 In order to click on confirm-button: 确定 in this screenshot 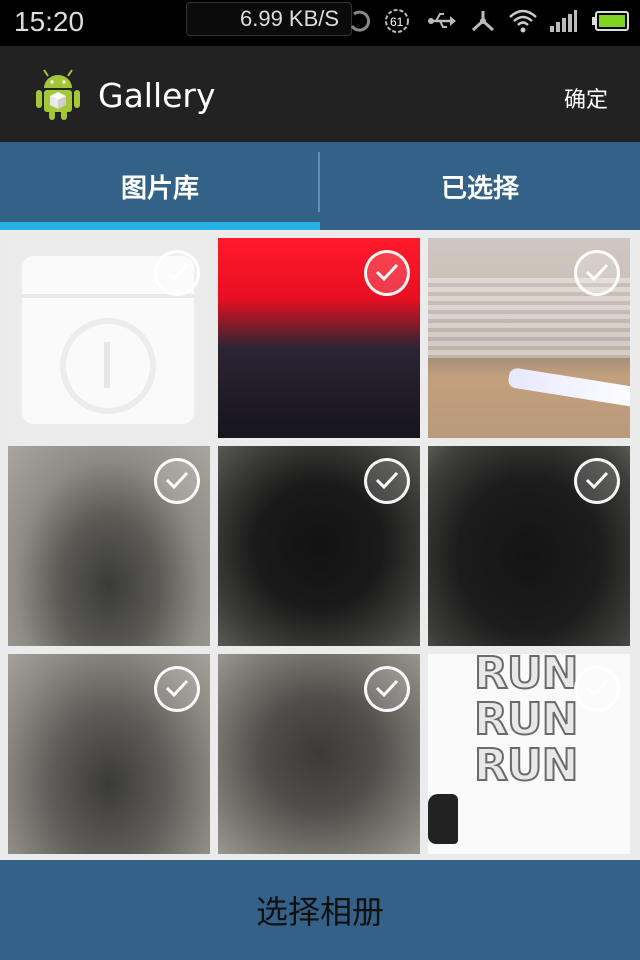, I will do `click(586, 98)`.